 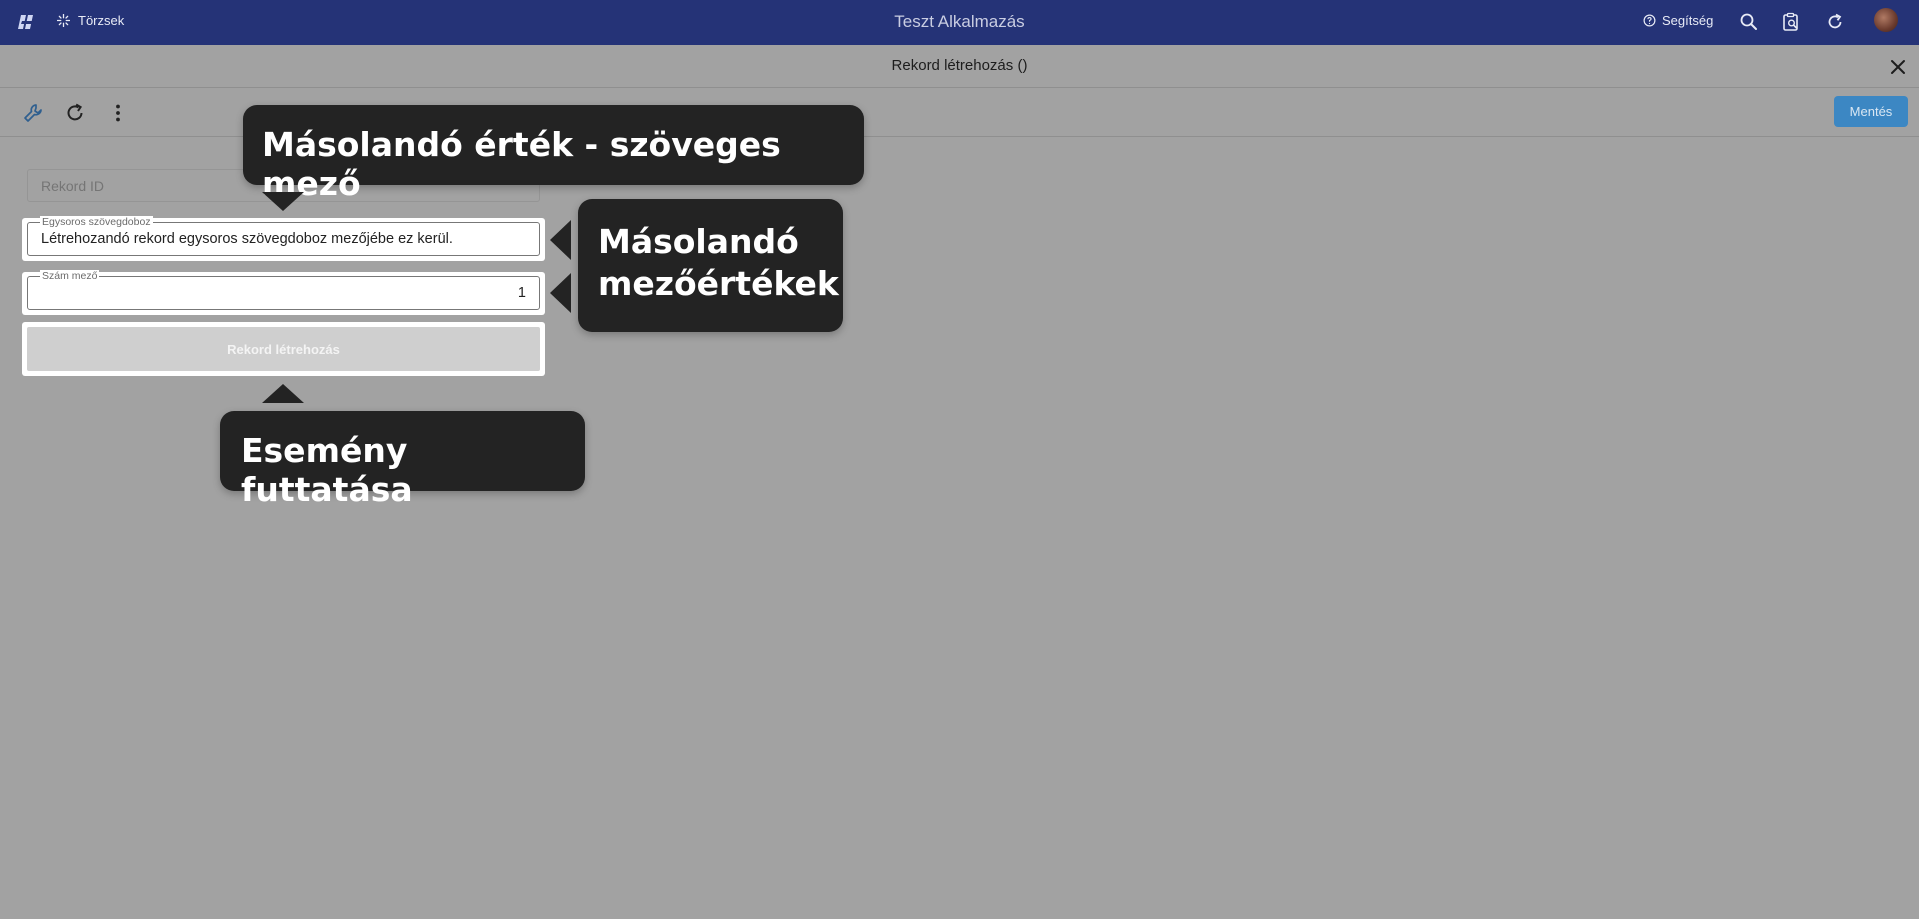 I want to click on callout-copy-field-values-line1: Másolandó, so click(x=698, y=241).